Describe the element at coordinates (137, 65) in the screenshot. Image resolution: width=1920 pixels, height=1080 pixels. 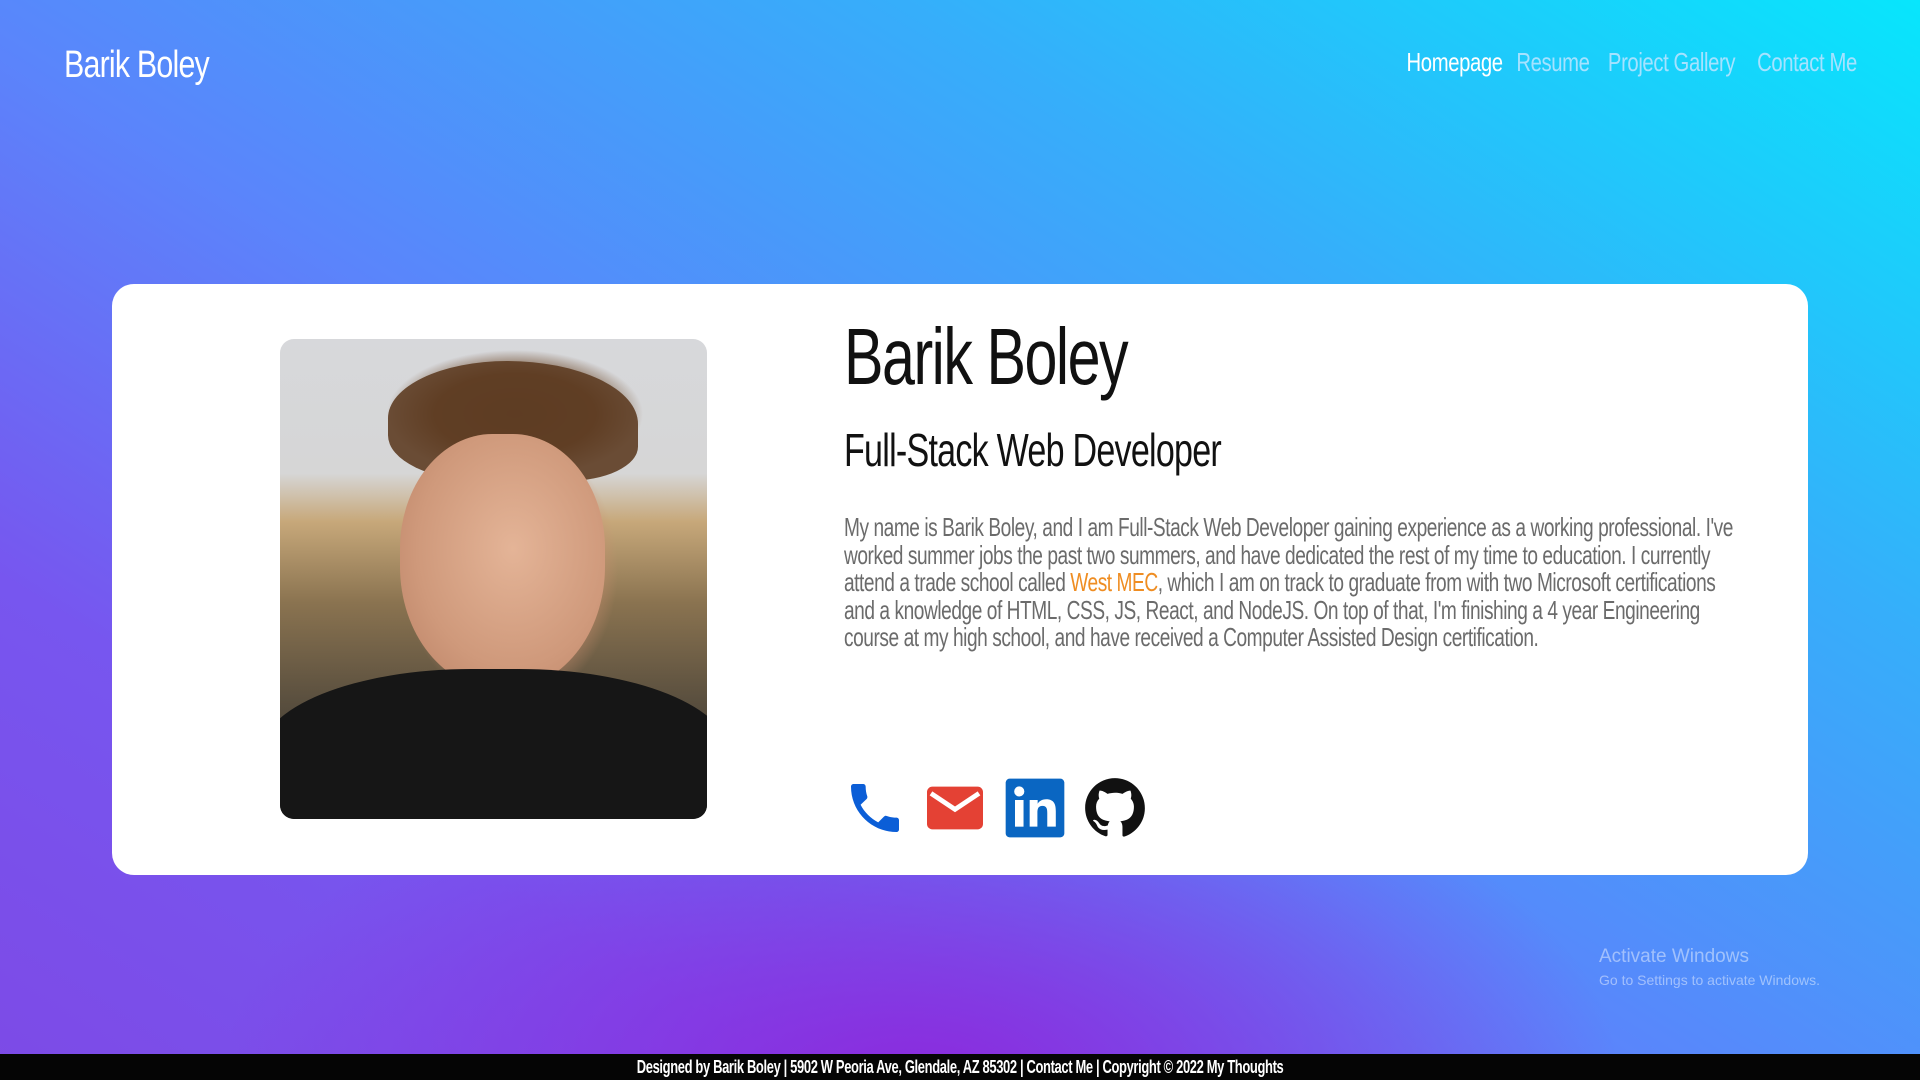
I see `site-brand: Barik Boley` at that location.